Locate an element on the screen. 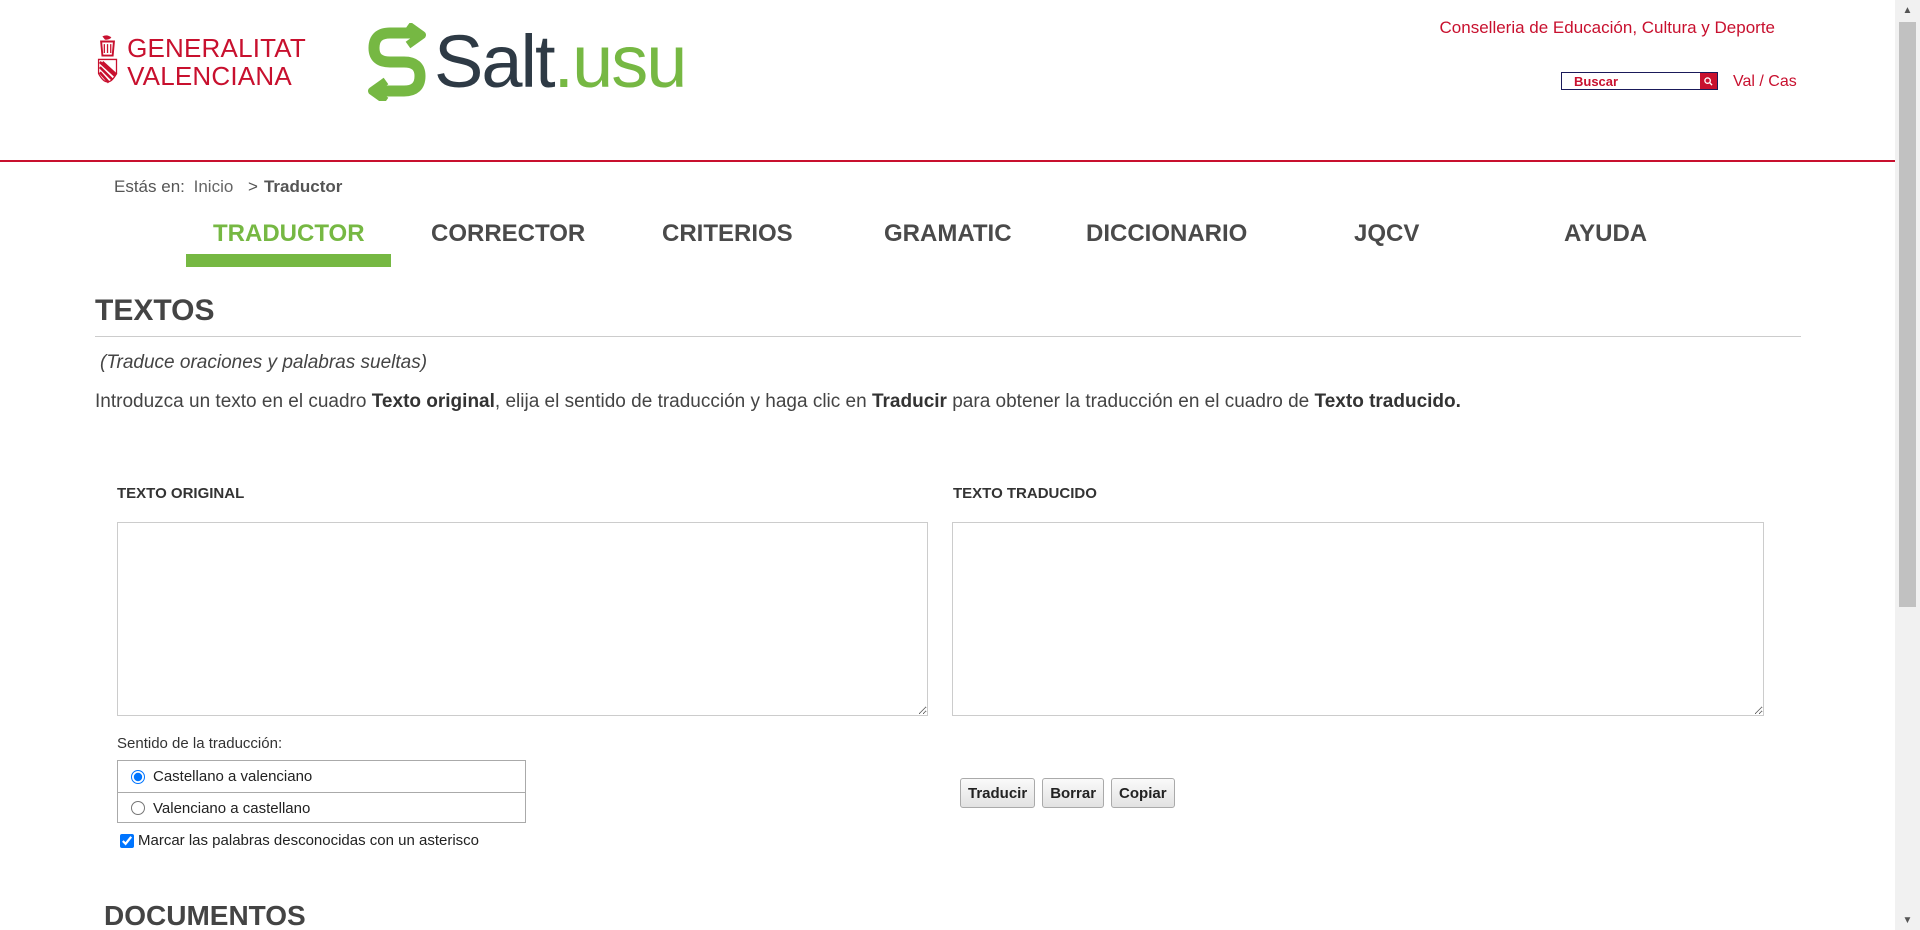  translated-text-output is located at coordinates (1358, 619).